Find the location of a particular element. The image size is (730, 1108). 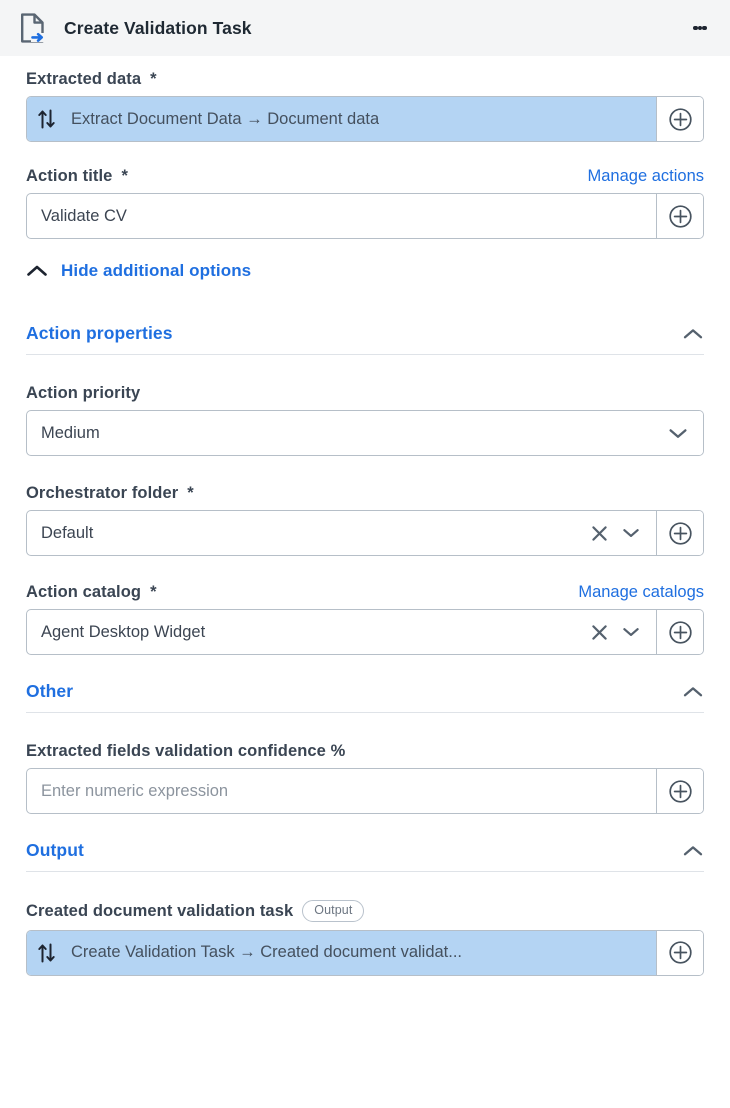

label-text: Extracted fields validation confidence % is located at coordinates (186, 751).